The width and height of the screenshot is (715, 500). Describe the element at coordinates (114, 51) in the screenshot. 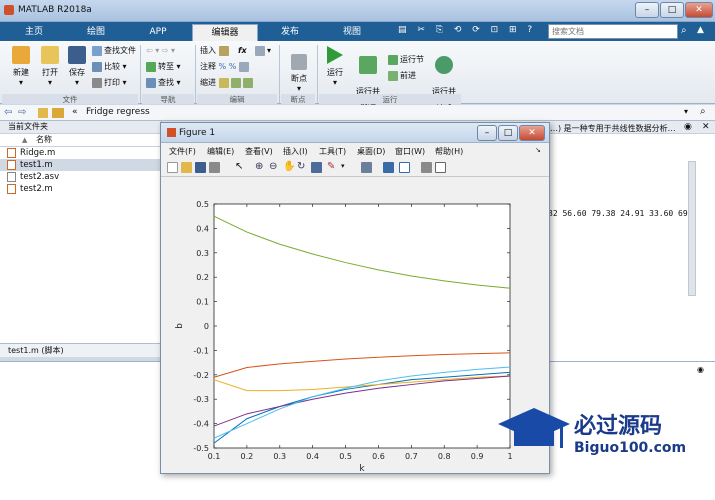

I see `find-files-button: 查找文件` at that location.